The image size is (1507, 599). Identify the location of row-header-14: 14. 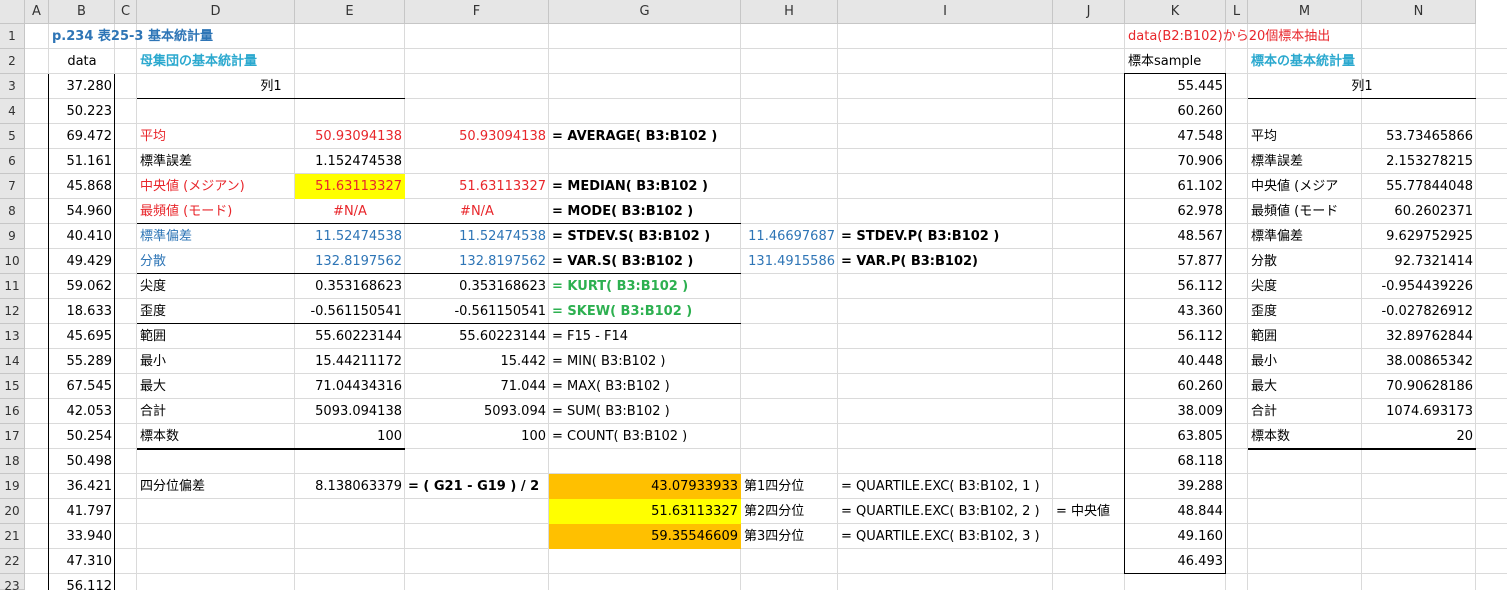
(12, 361).